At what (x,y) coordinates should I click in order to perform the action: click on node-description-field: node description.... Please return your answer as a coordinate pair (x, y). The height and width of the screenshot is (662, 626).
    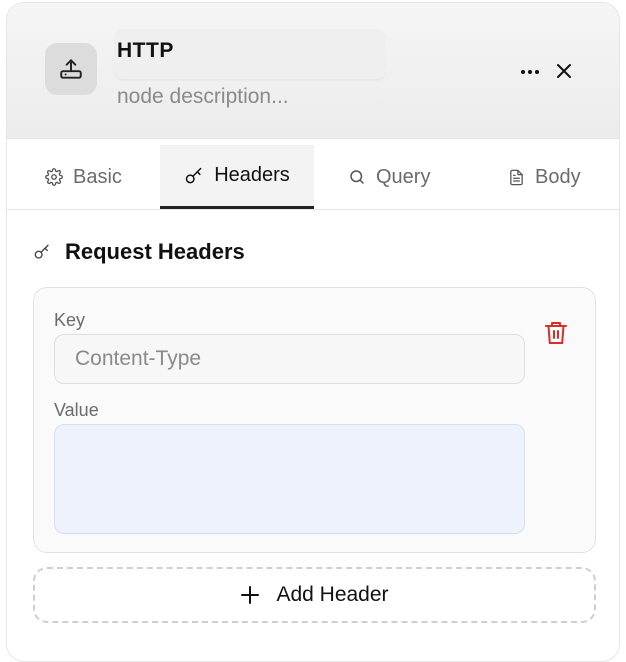
    Looking at the image, I should click on (203, 97).